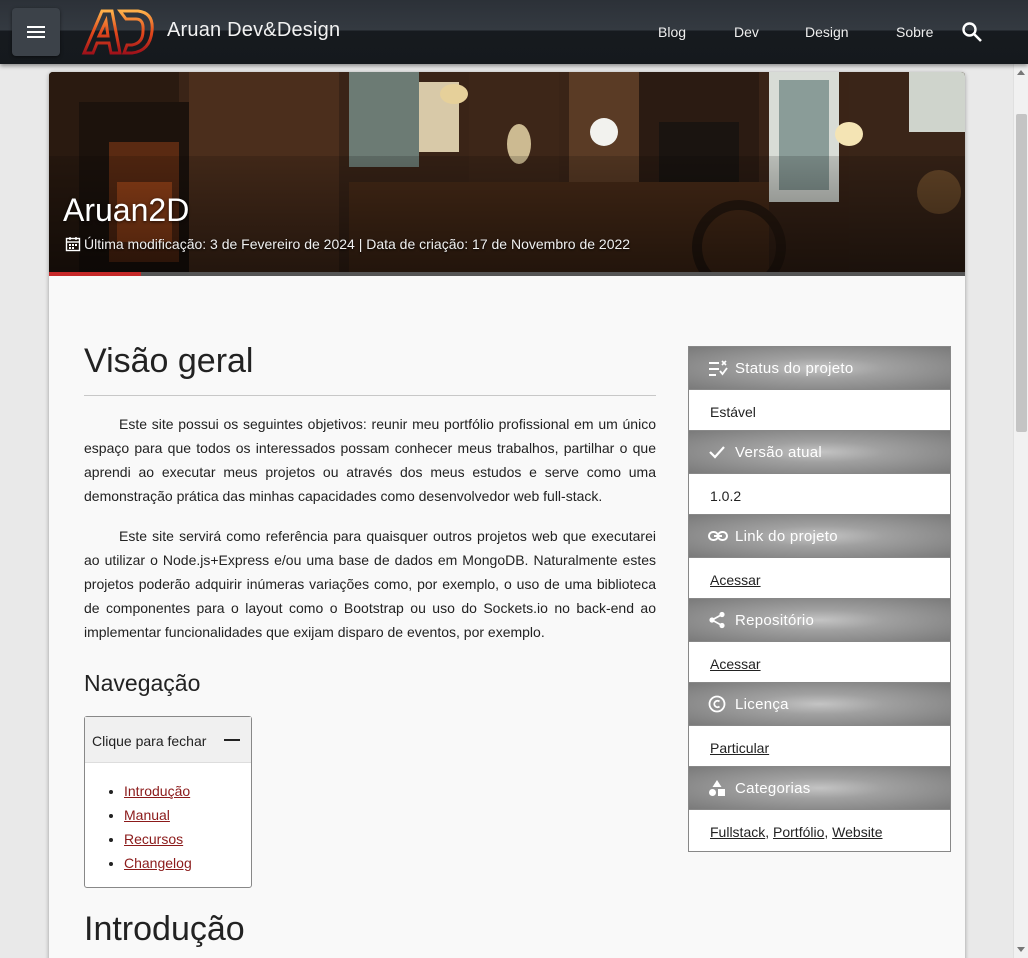  What do you see at coordinates (36, 27) in the screenshot?
I see `menu-icon` at bounding box center [36, 27].